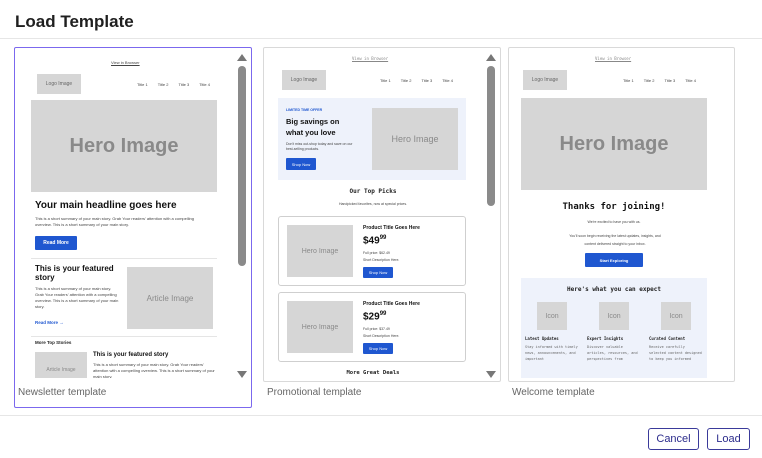 The image size is (762, 458). Describe the element at coordinates (49, 322) in the screenshot. I see `featured-read-more-link: Read More →` at that location.